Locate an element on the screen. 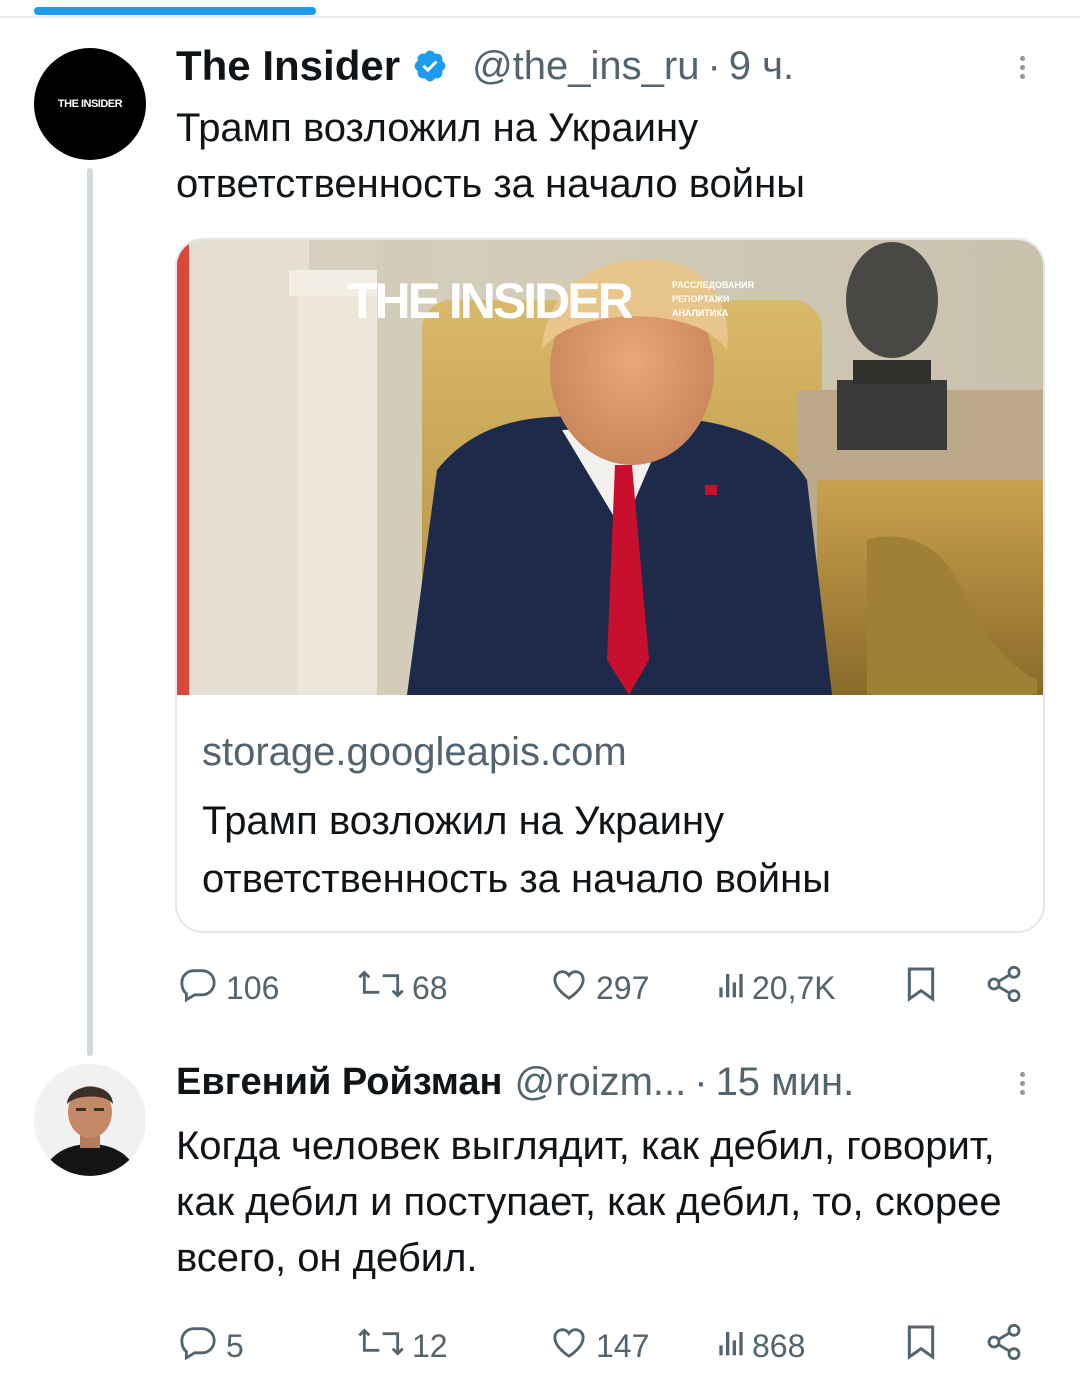  like-count: 297 is located at coordinates (623, 987).